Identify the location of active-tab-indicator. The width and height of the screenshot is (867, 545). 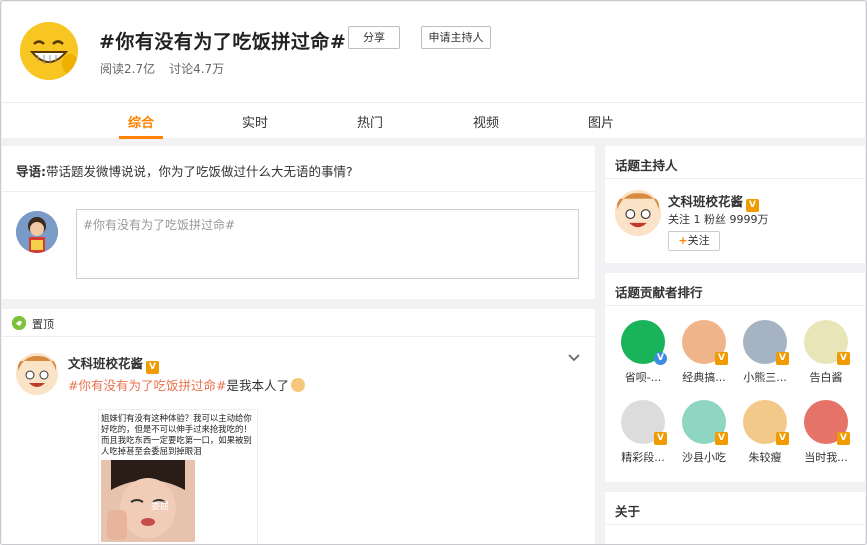
(141, 137).